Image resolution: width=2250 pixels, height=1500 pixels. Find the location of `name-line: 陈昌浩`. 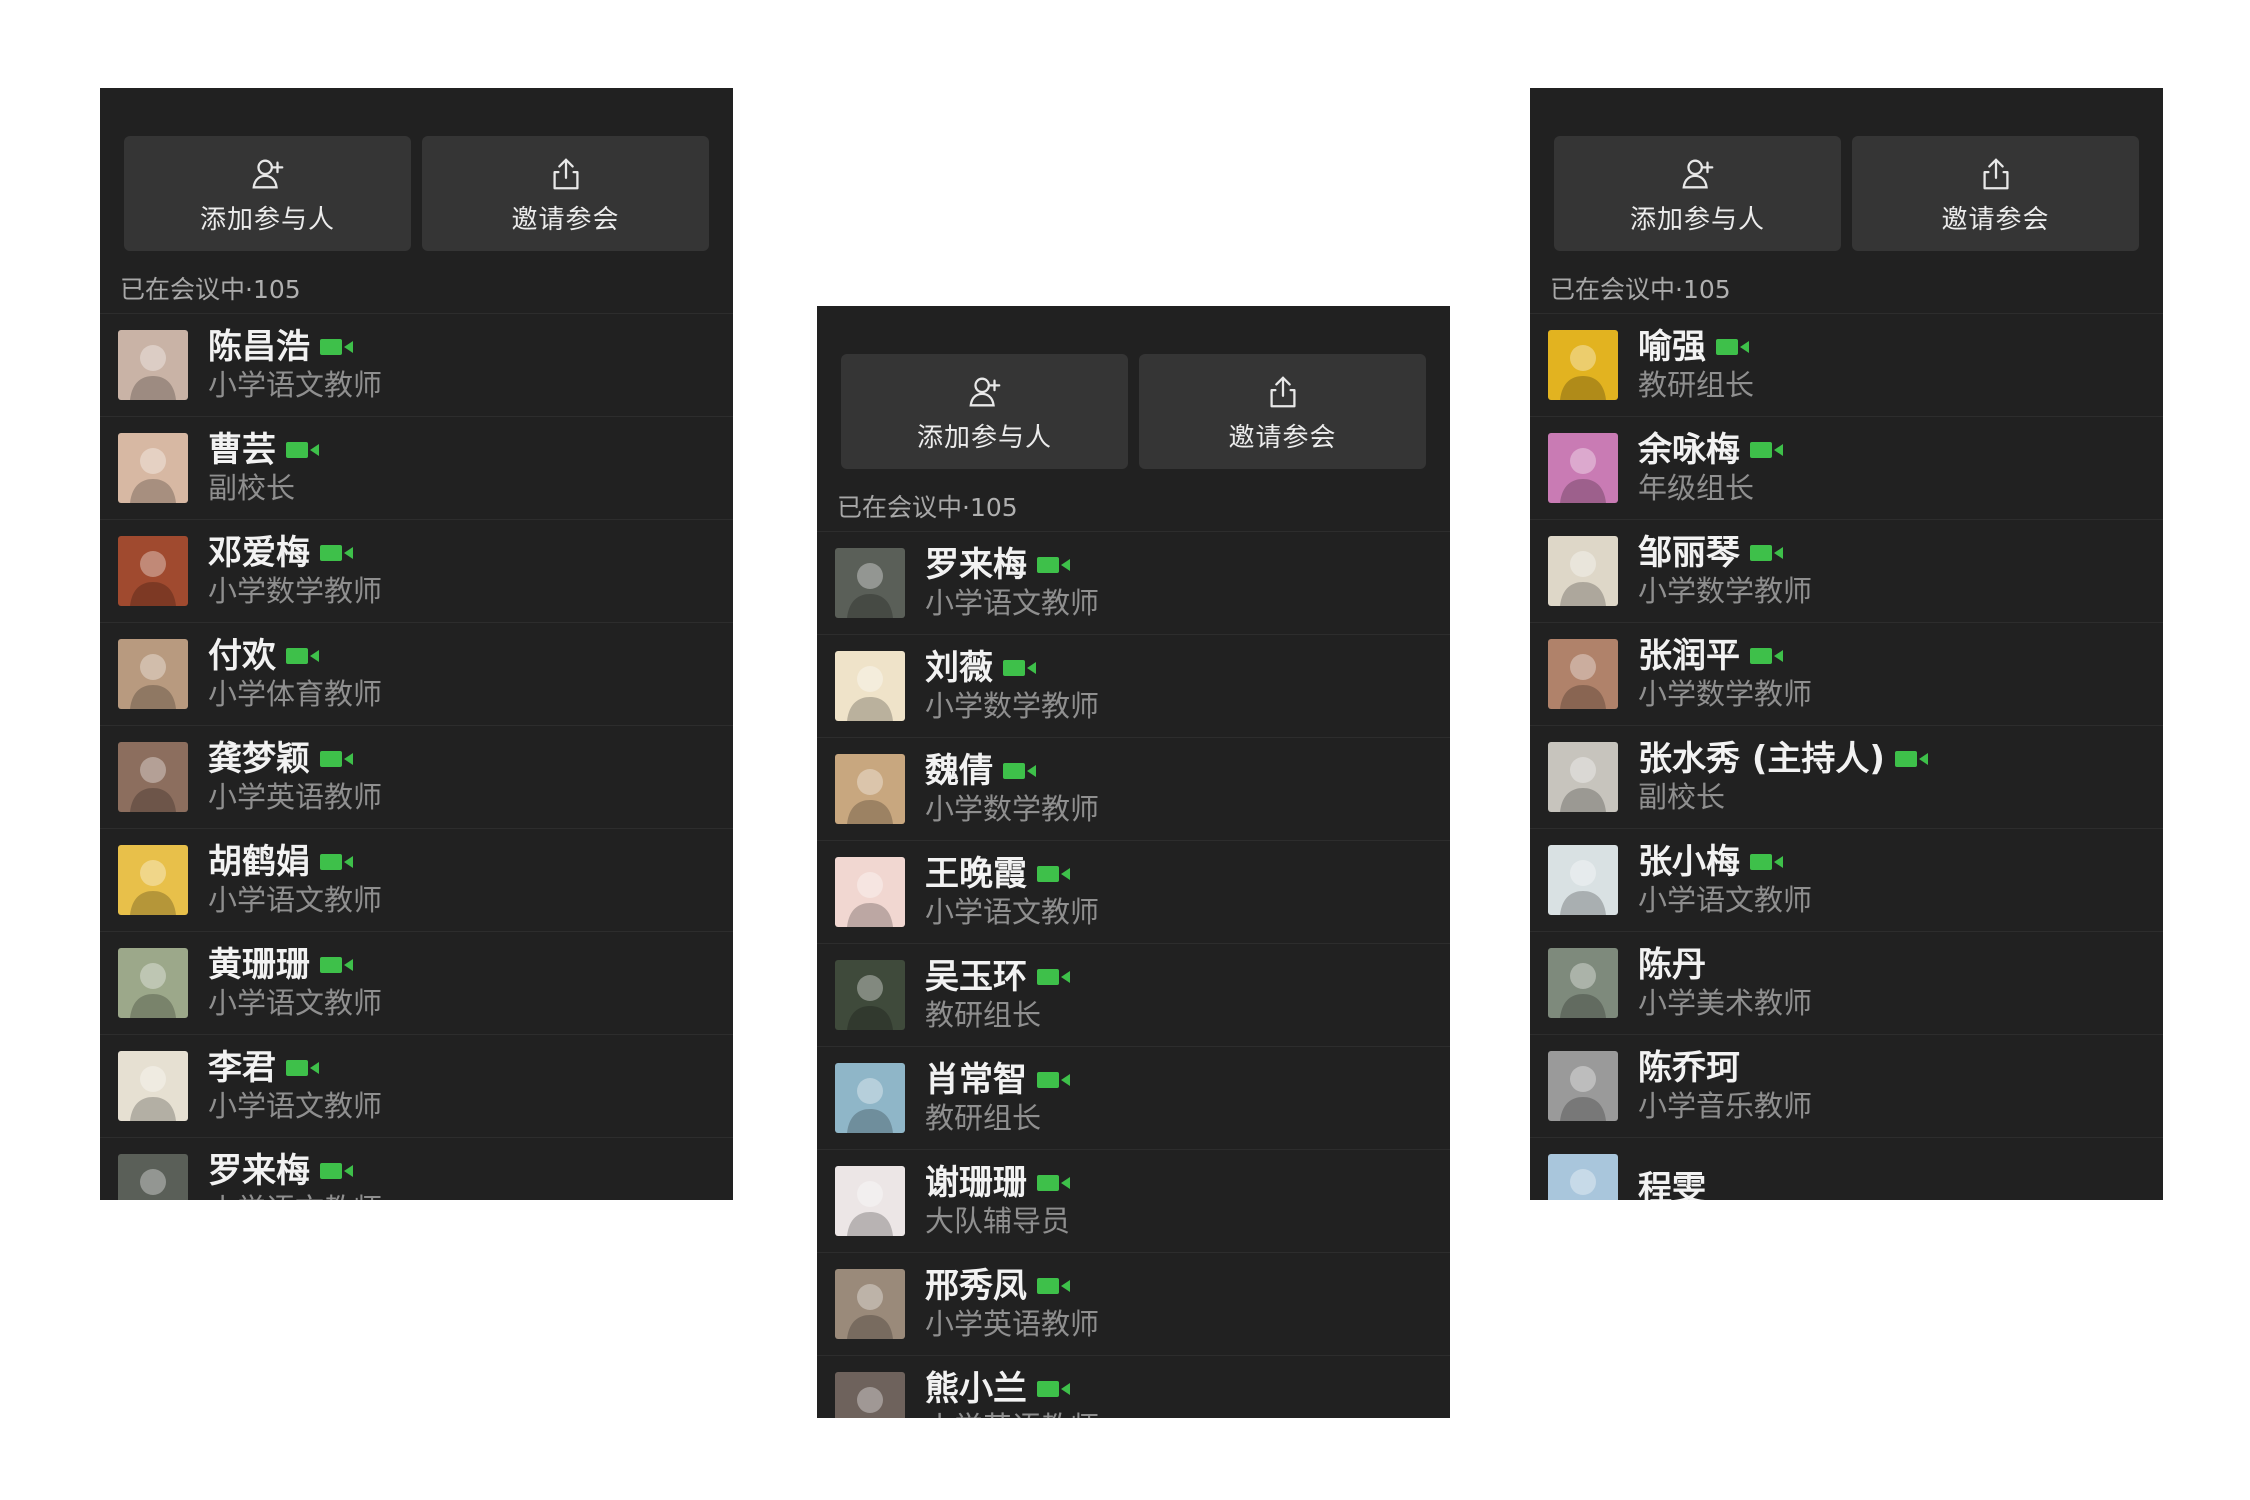

name-line: 陈昌浩 is located at coordinates (295, 347).